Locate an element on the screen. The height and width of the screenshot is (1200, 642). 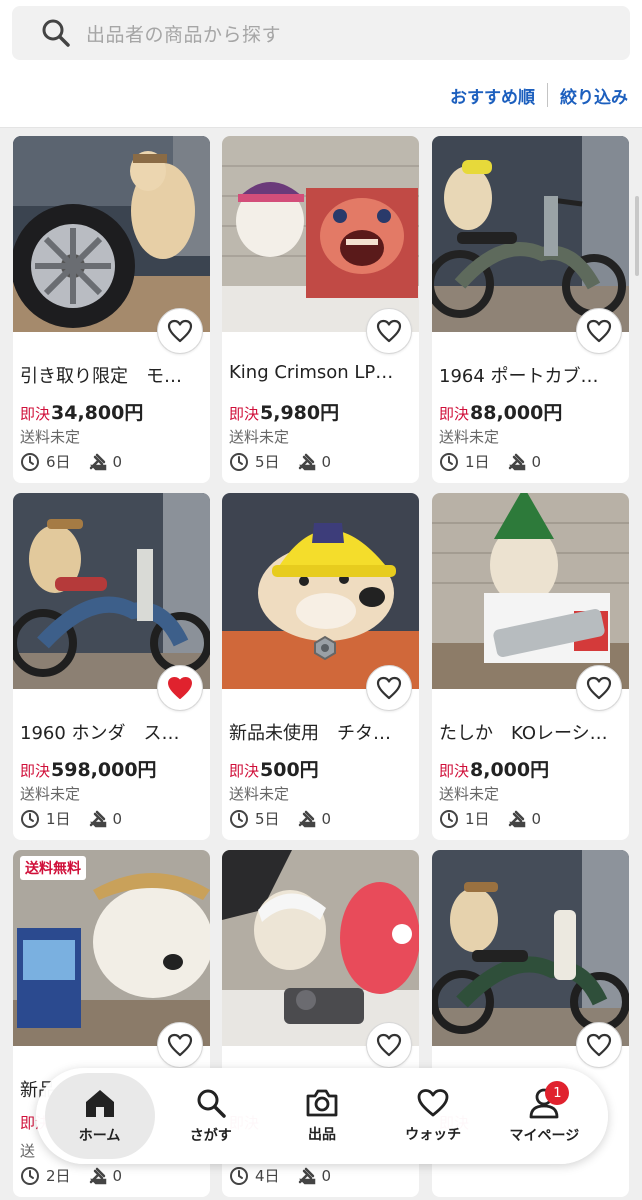
auction-meta: 5日 0 is located at coordinates (288, 818).